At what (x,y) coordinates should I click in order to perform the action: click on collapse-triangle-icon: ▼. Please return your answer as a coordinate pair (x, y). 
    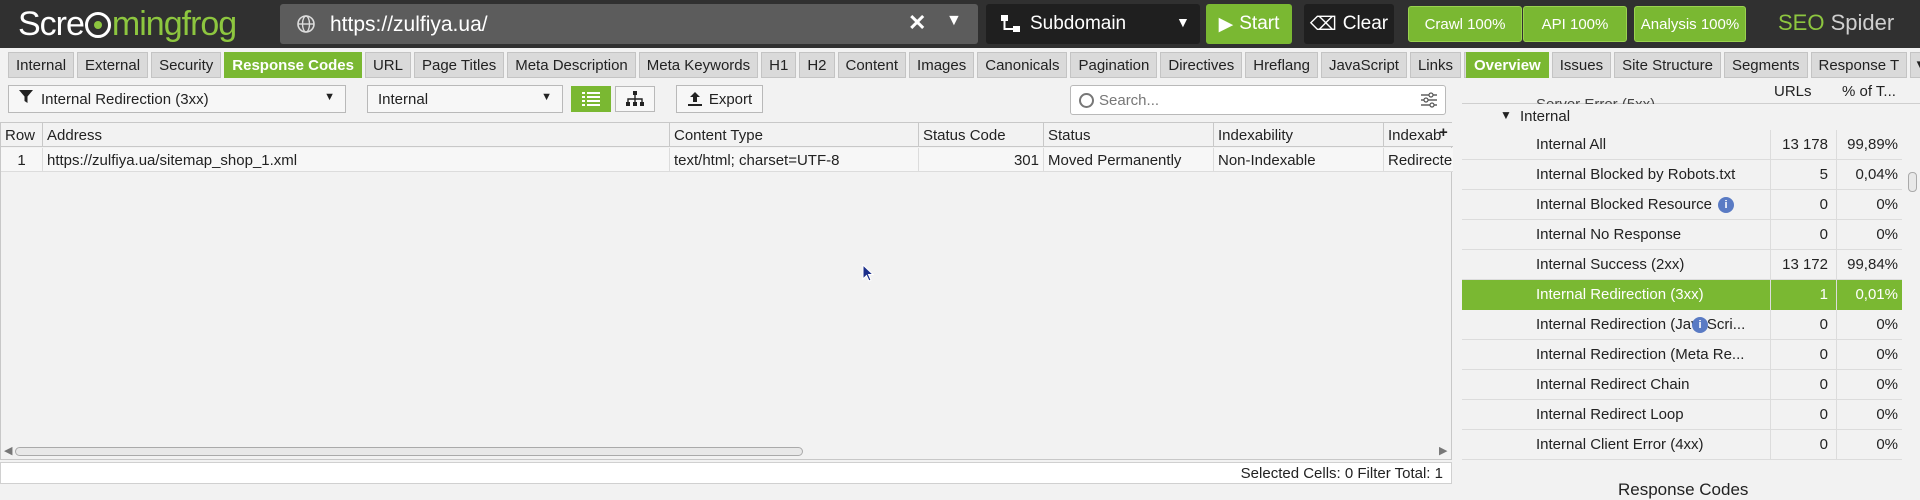
    Looking at the image, I should click on (1506, 115).